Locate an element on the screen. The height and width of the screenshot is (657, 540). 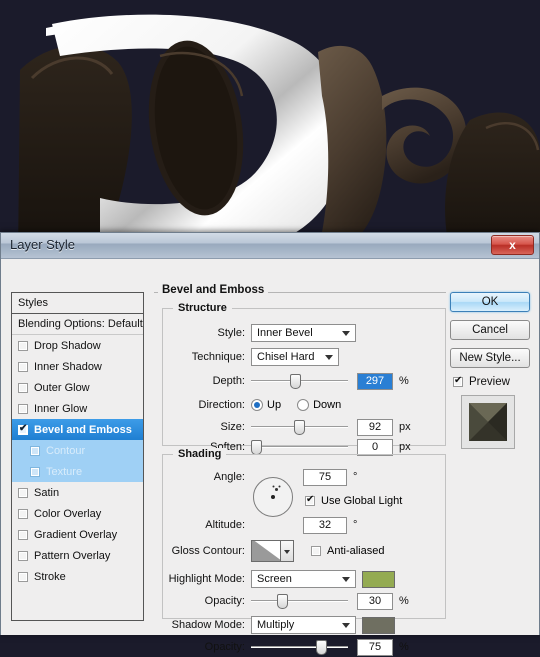
highlight-opacity-input: 30 is located at coordinates (375, 601).